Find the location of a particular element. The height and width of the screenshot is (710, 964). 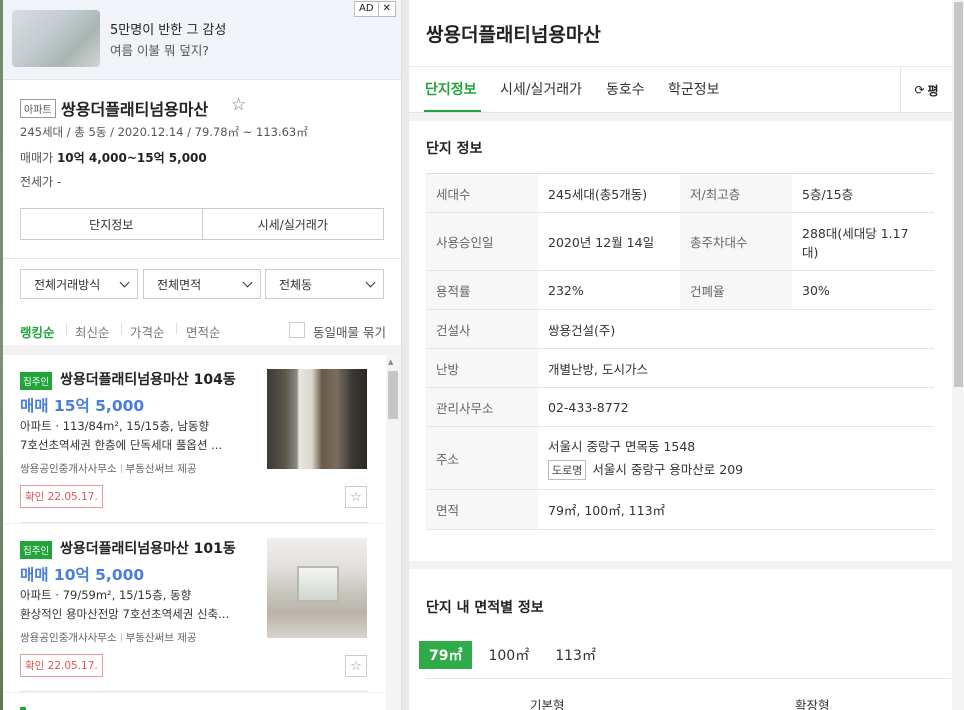

info-value: 30% is located at coordinates (863, 290).